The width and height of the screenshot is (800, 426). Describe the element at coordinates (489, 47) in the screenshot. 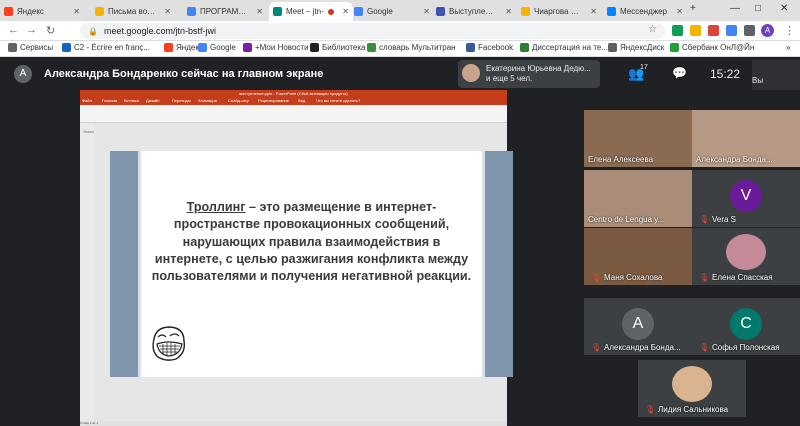

I see `bookmark-item: Facebook` at that location.